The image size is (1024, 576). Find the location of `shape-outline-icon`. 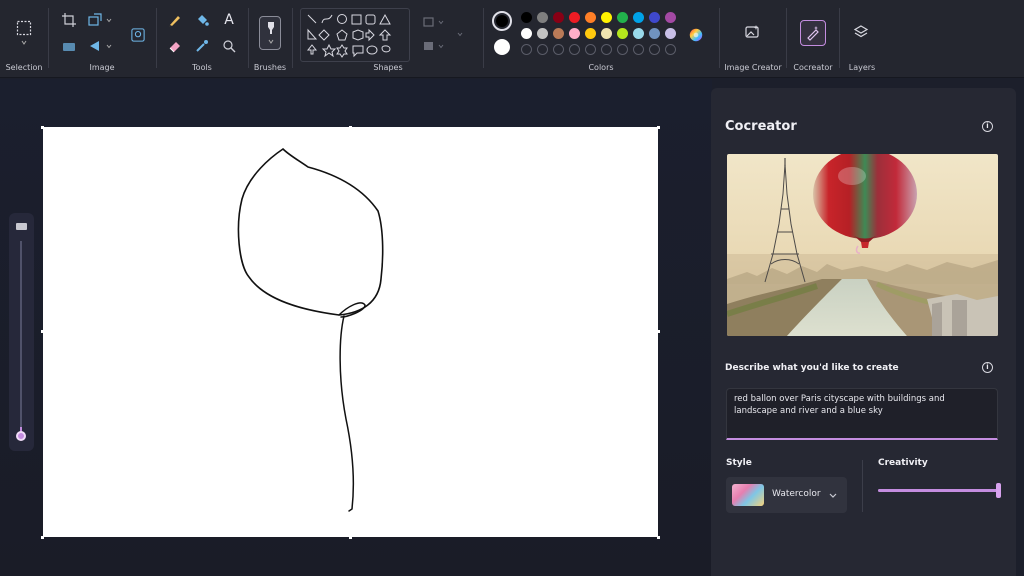

shape-outline-icon is located at coordinates (429, 22).